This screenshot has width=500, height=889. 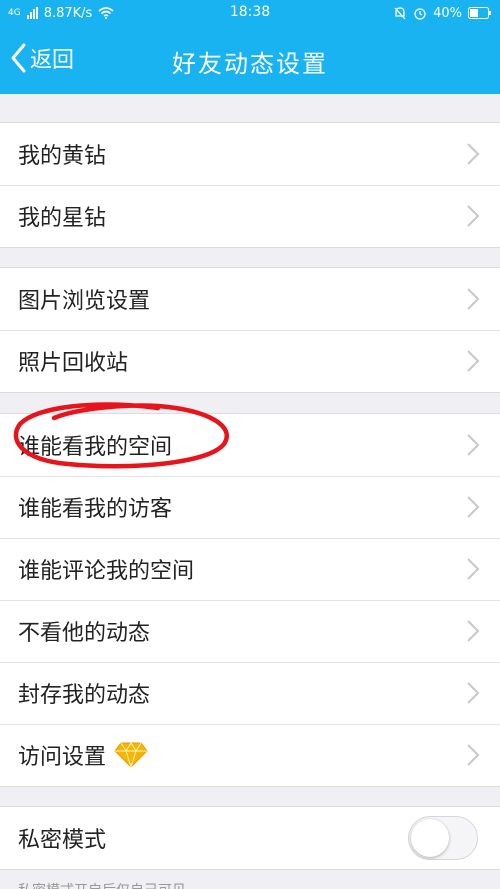 What do you see at coordinates (250, 445) in the screenshot?
I see `row-who-can-view-space: 谁能看我的空间` at bounding box center [250, 445].